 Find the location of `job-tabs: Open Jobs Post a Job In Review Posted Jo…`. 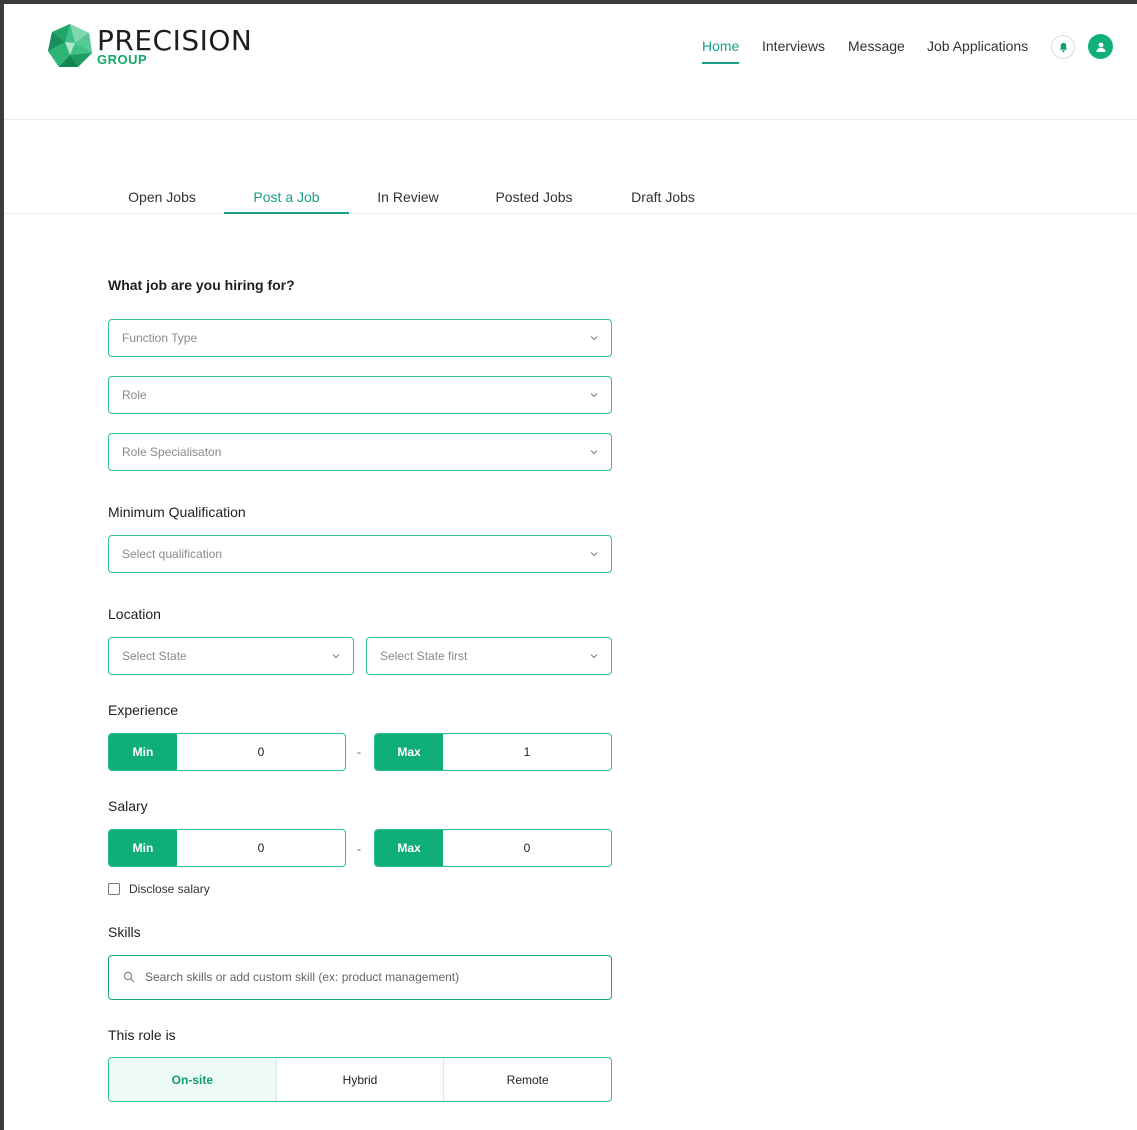

job-tabs: Open Jobs Post a Job In Review Posted Jo… is located at coordinates (570, 167).